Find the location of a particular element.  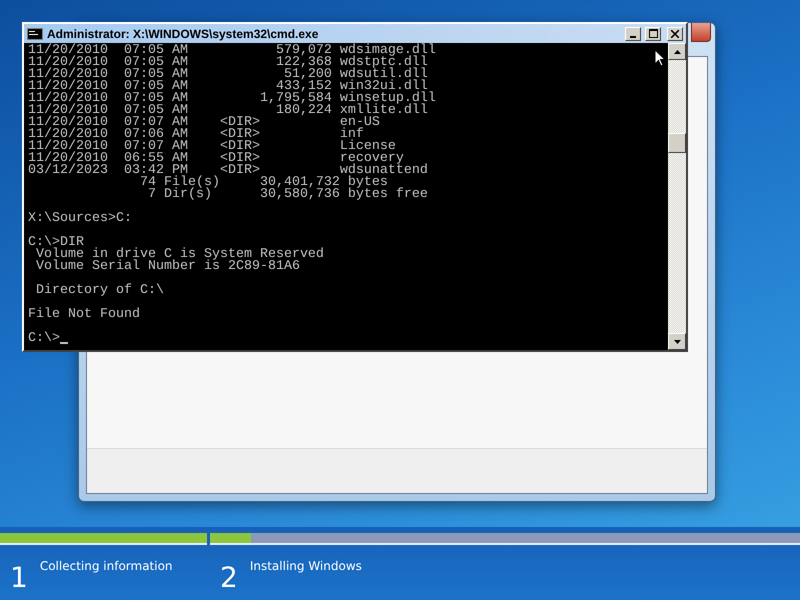

console-line: 7 Dir(s) 30,580,736 bytes free is located at coordinates (287, 195).